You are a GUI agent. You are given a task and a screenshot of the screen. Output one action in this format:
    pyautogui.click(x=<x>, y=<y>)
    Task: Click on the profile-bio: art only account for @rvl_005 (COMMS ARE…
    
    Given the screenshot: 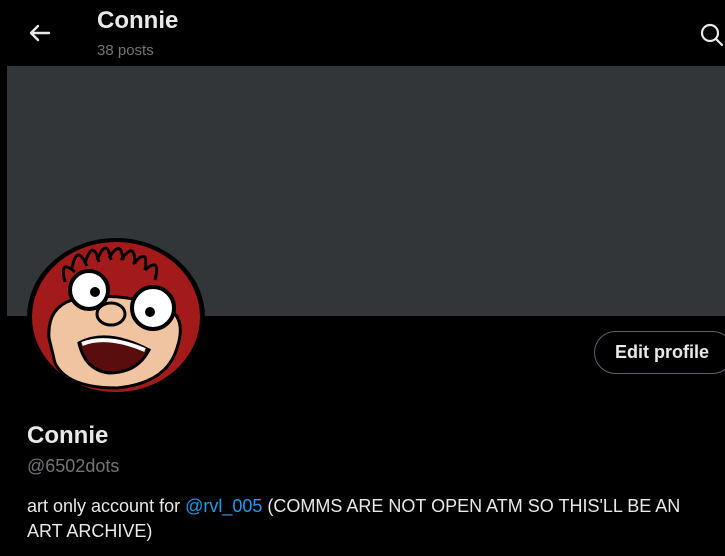 What is the action you would take?
    pyautogui.click(x=372, y=519)
    